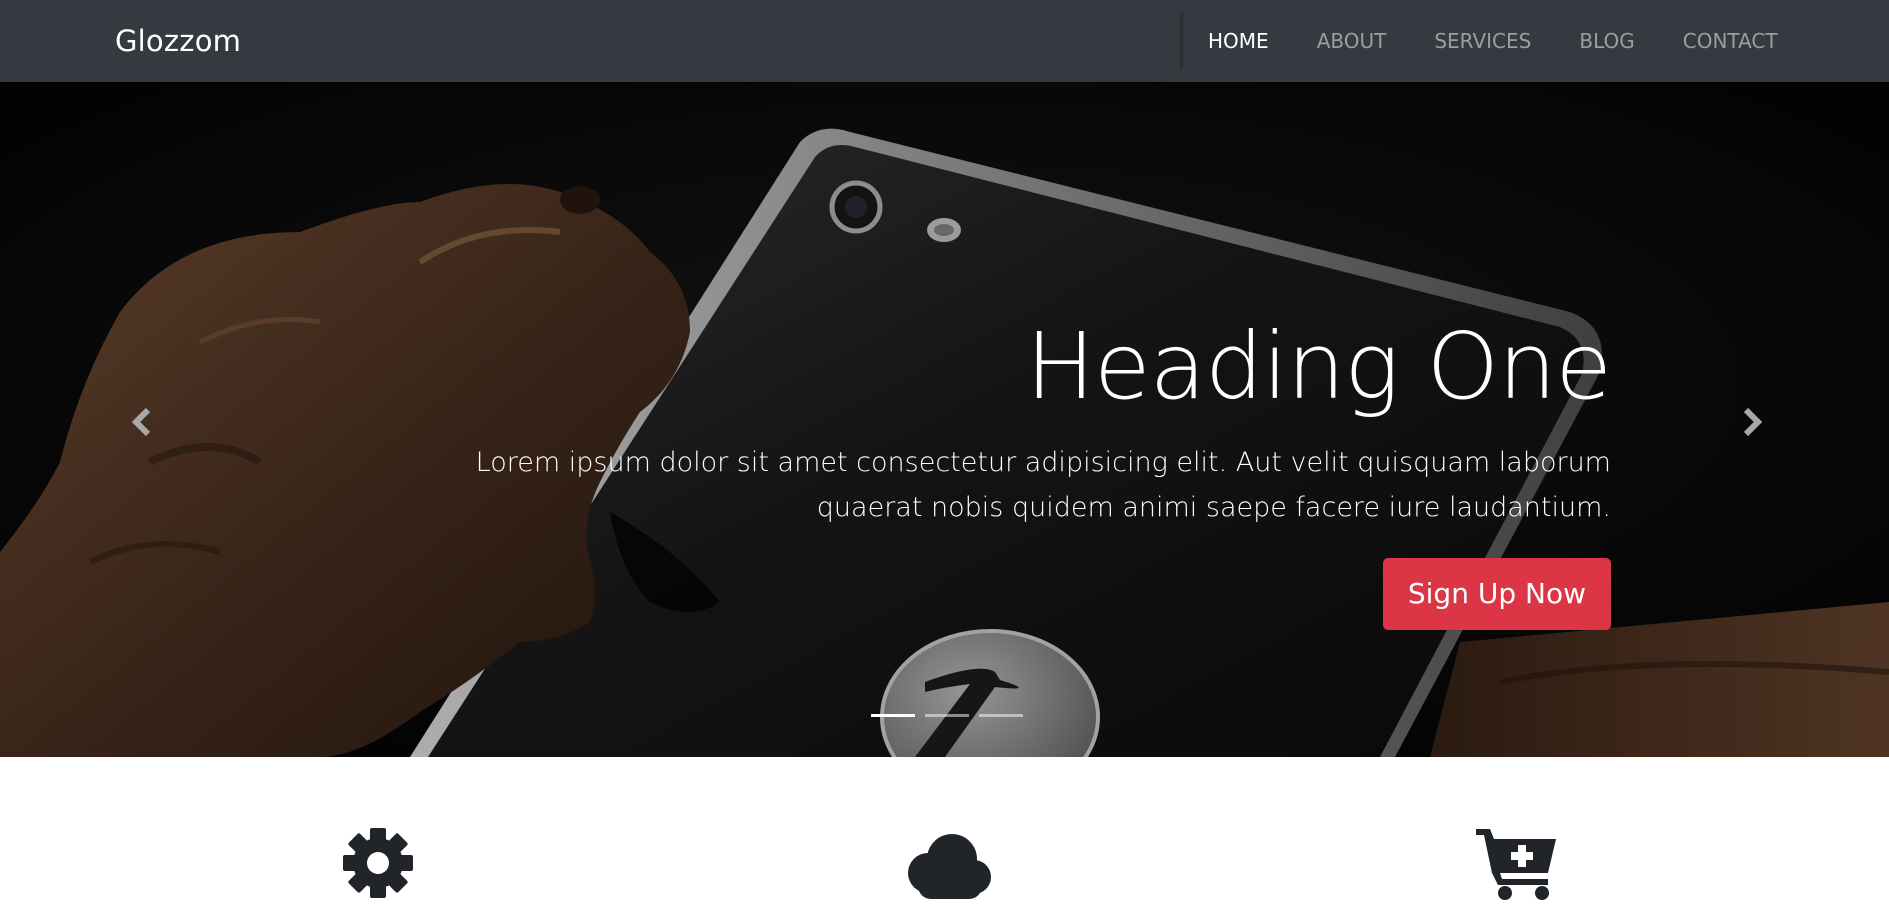  What do you see at coordinates (944, 41) in the screenshot?
I see `navbar: Glozzom HOME ABOUT SERVICES BLOG CONTACT` at bounding box center [944, 41].